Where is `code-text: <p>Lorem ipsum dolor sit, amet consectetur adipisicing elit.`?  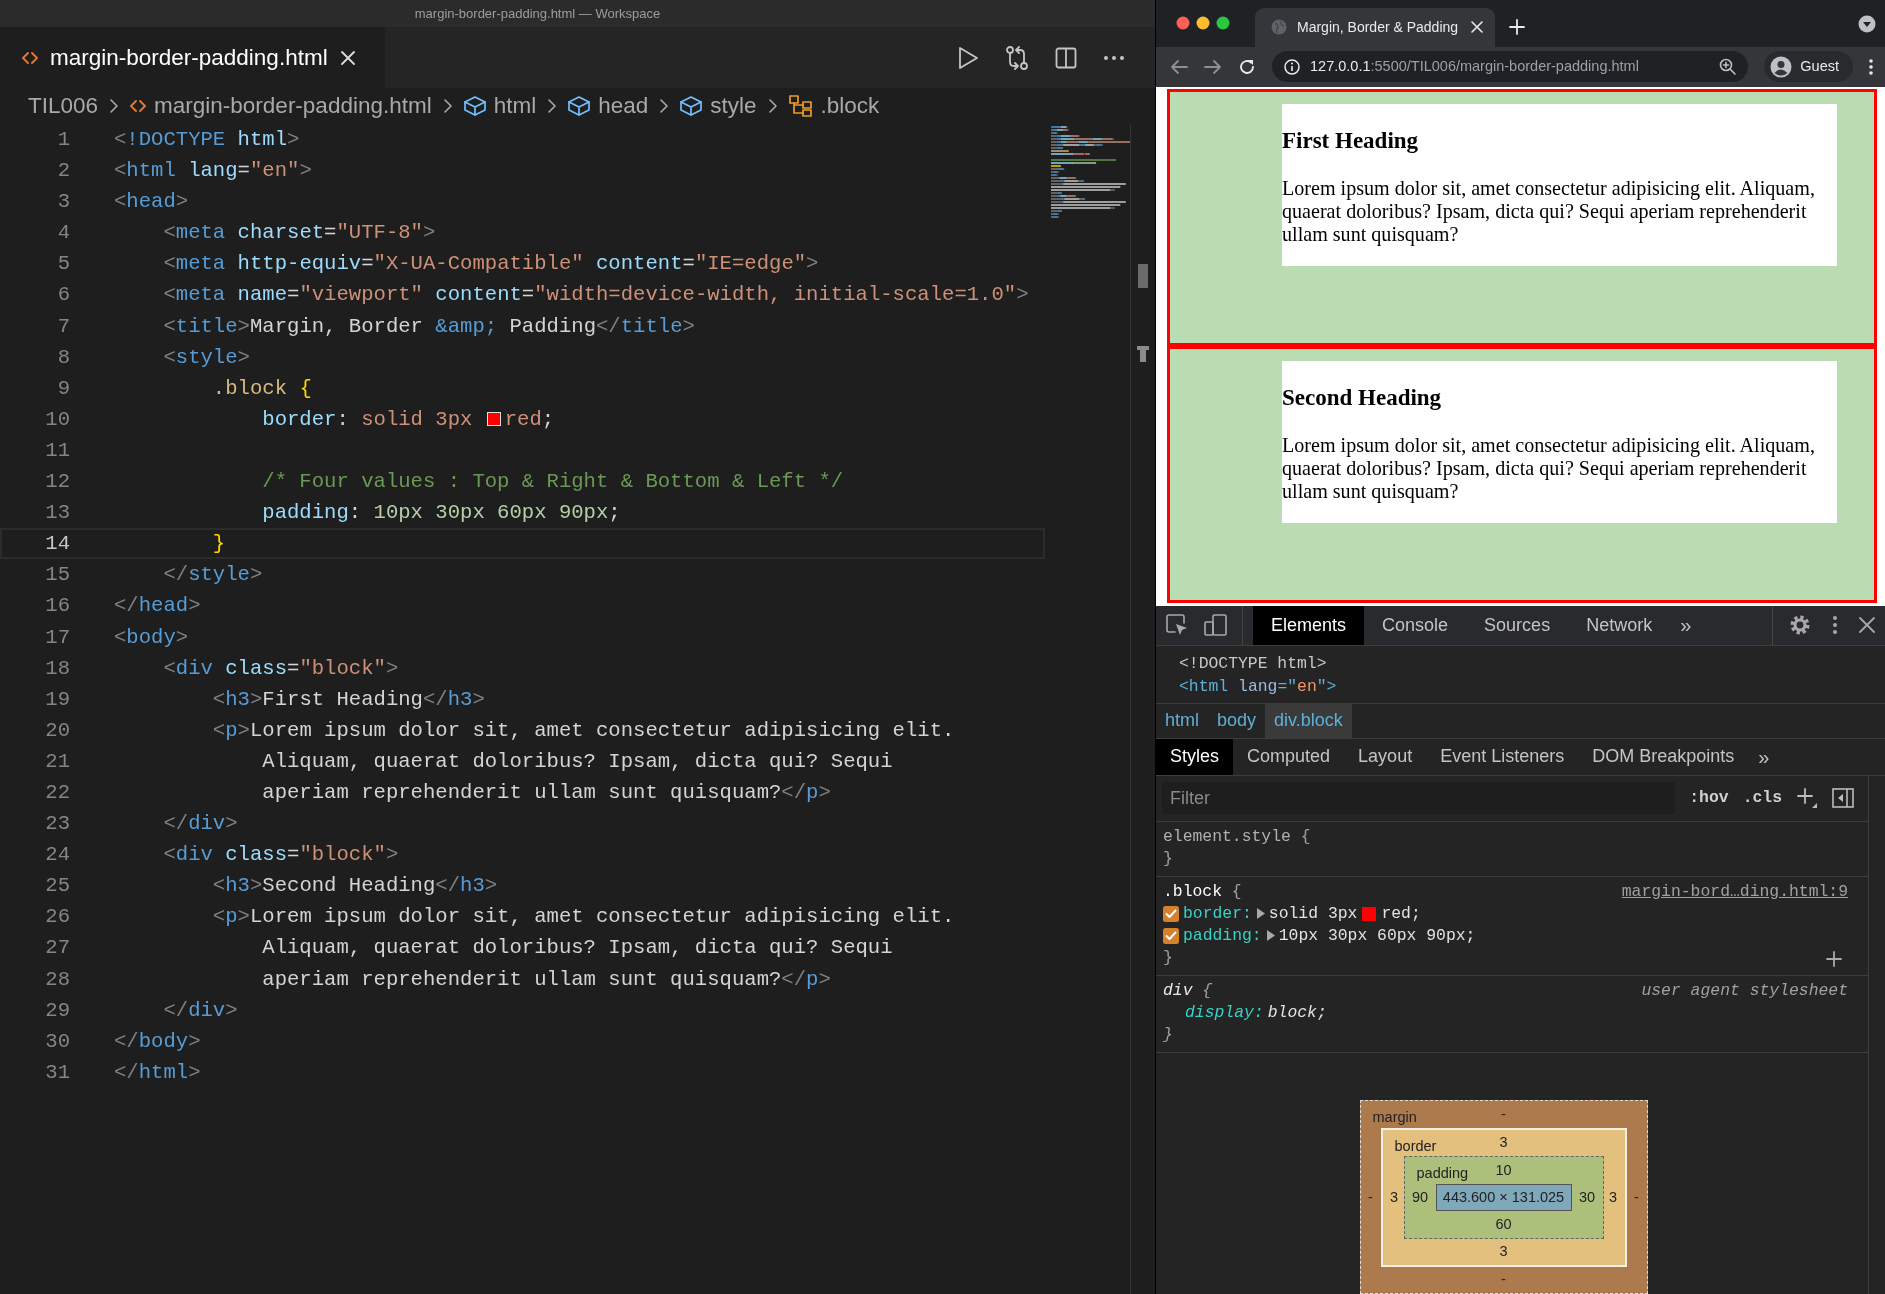
code-text: <p>Lorem ipsum dolor sit, amet consectetur adipisicing elit. is located at coordinates (583, 730).